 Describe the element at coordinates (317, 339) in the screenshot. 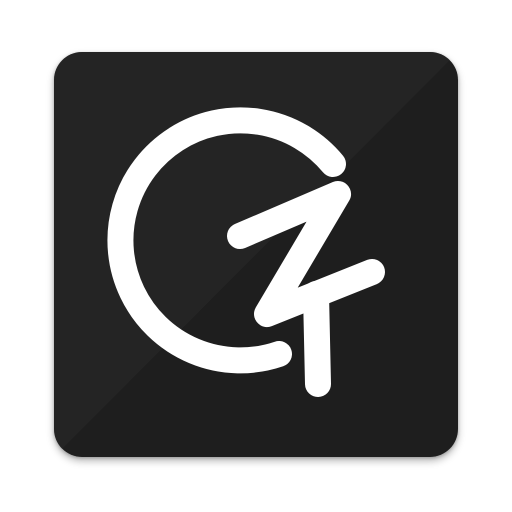

I see `letter-t-stem` at that location.